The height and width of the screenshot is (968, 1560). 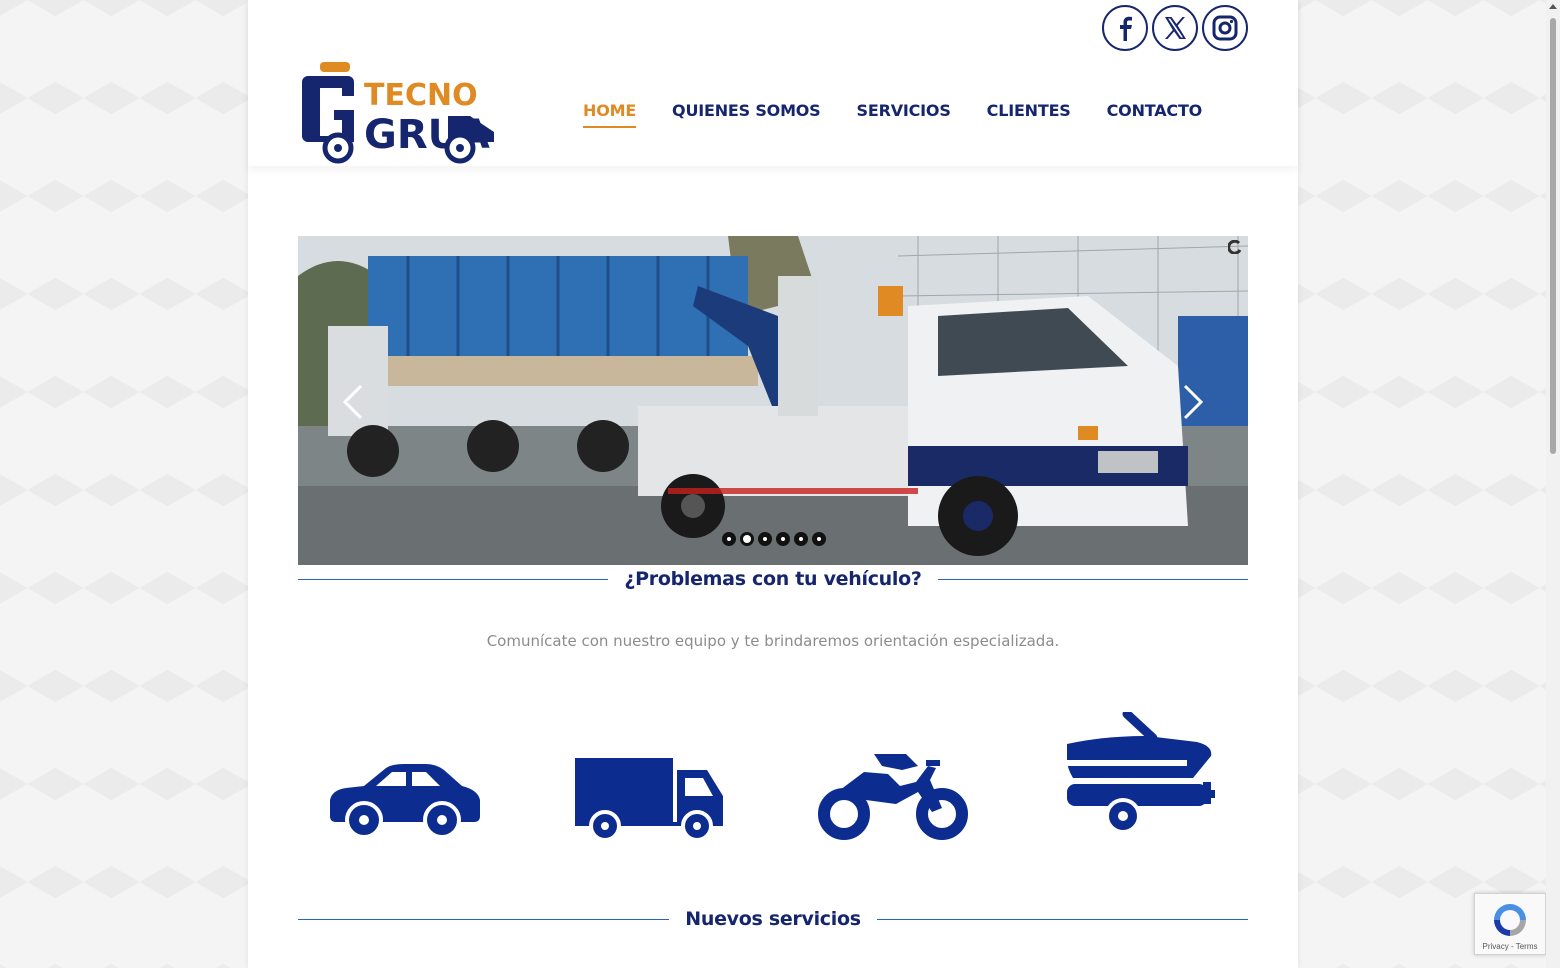 I want to click on slider-next-button, so click(x=1193, y=402).